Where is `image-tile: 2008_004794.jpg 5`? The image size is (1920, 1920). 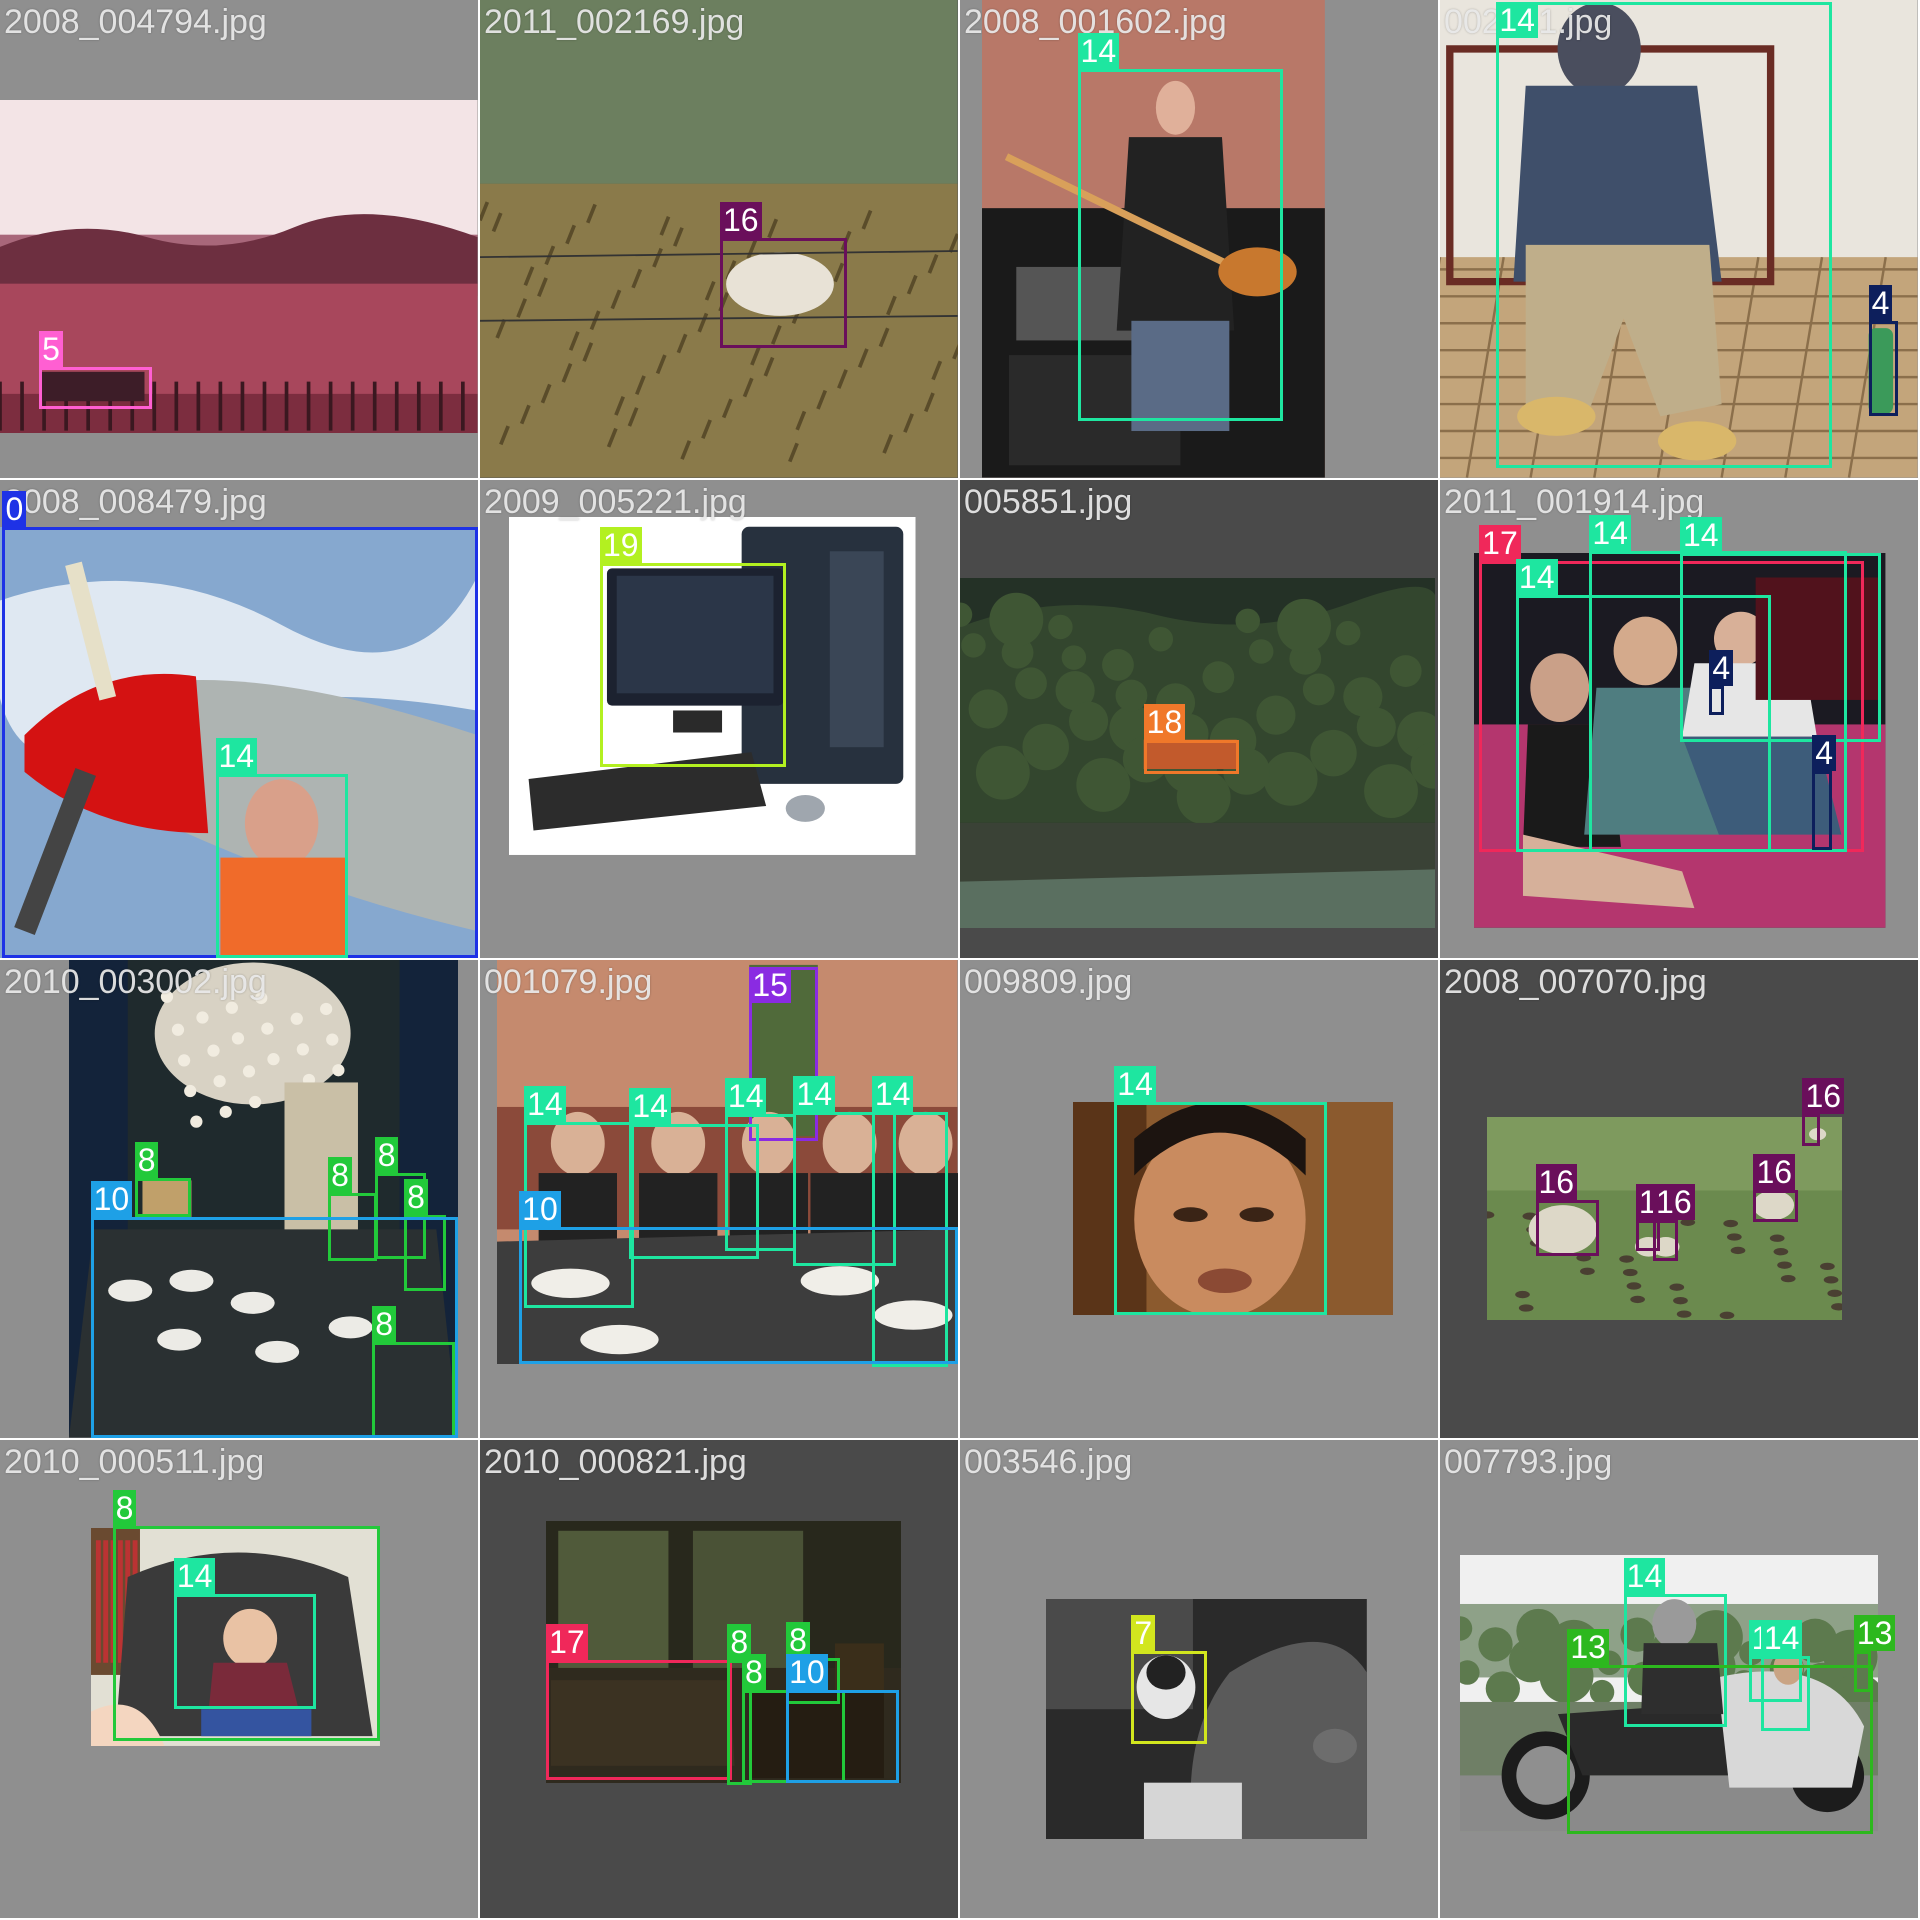
image-tile: 2008_004794.jpg 5 is located at coordinates (239, 239).